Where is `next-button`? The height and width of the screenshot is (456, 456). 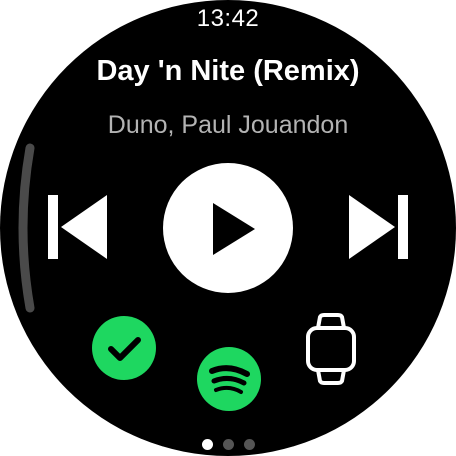 next-button is located at coordinates (378, 227).